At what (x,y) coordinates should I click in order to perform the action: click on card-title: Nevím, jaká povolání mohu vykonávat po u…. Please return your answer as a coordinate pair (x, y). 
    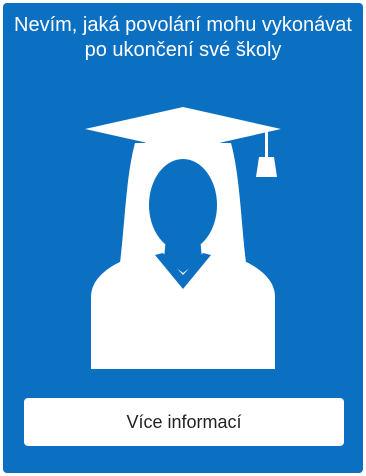
    Looking at the image, I should click on (183, 37).